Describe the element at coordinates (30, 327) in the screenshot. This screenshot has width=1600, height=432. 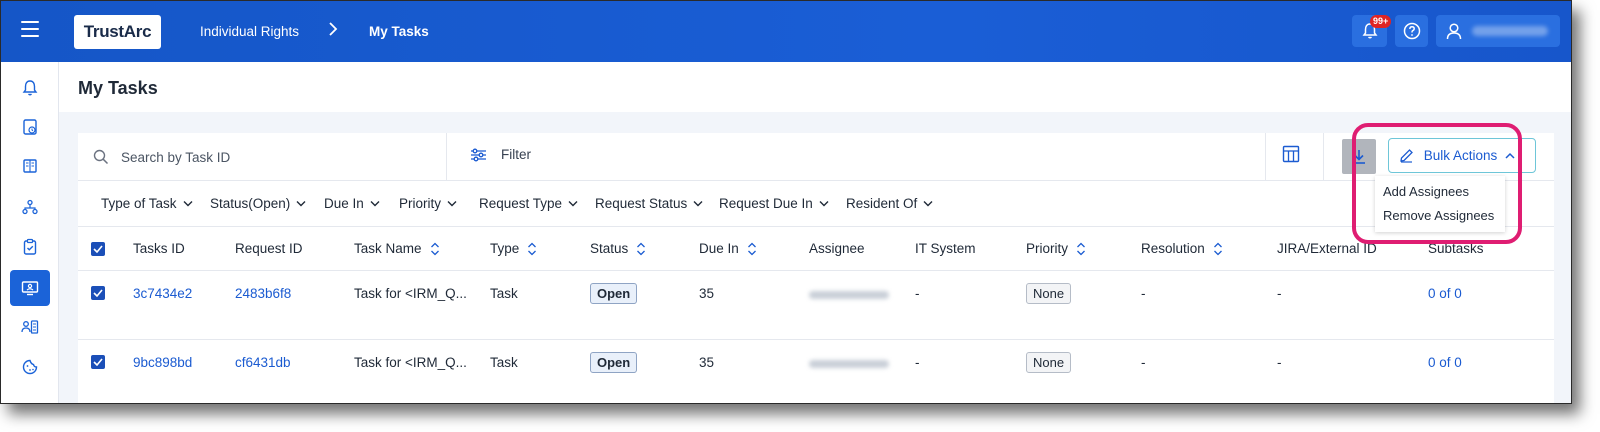
I see `nav-contacts` at that location.